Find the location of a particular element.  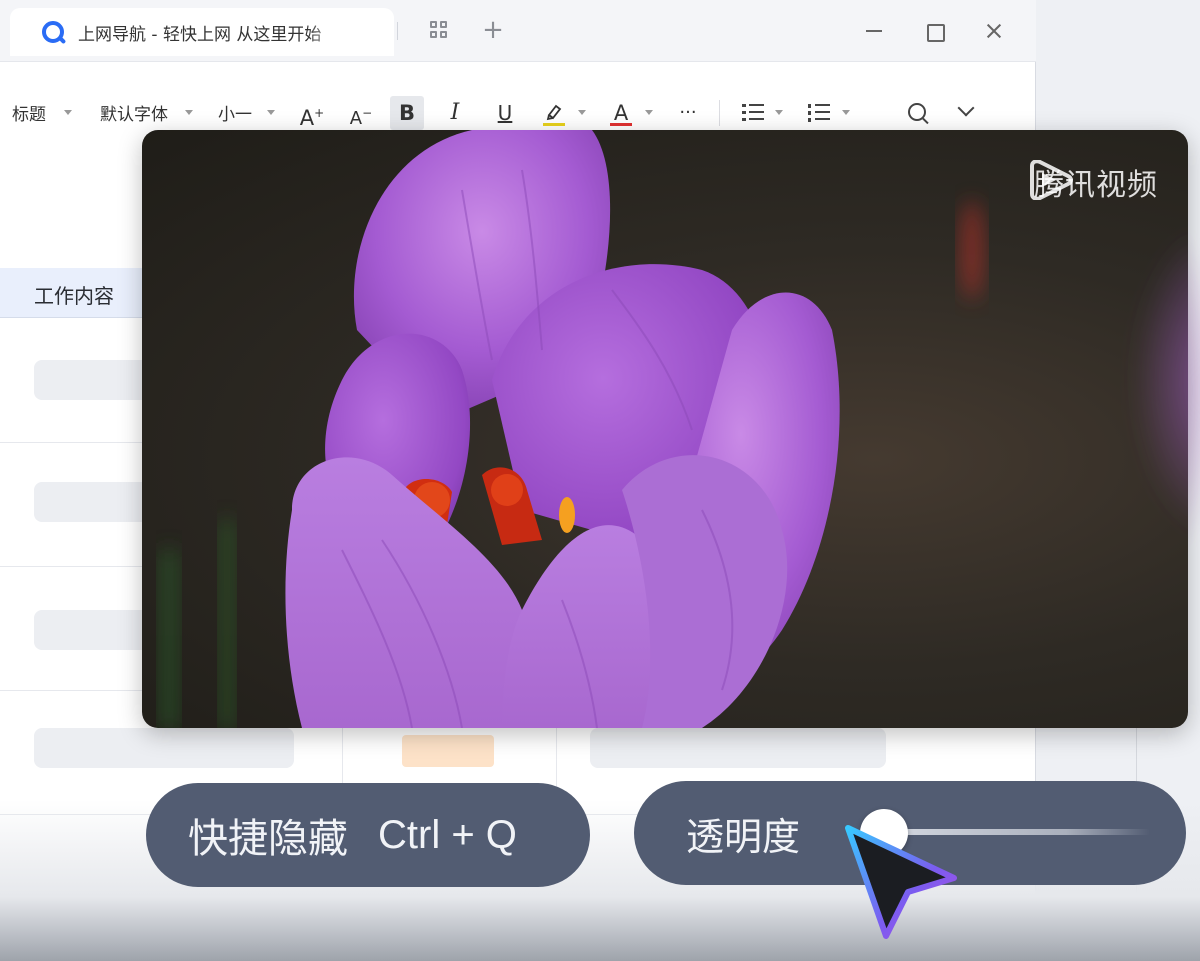

quick-hide-pill: 快捷隐藏 Ctrl + Q is located at coordinates (368, 835).